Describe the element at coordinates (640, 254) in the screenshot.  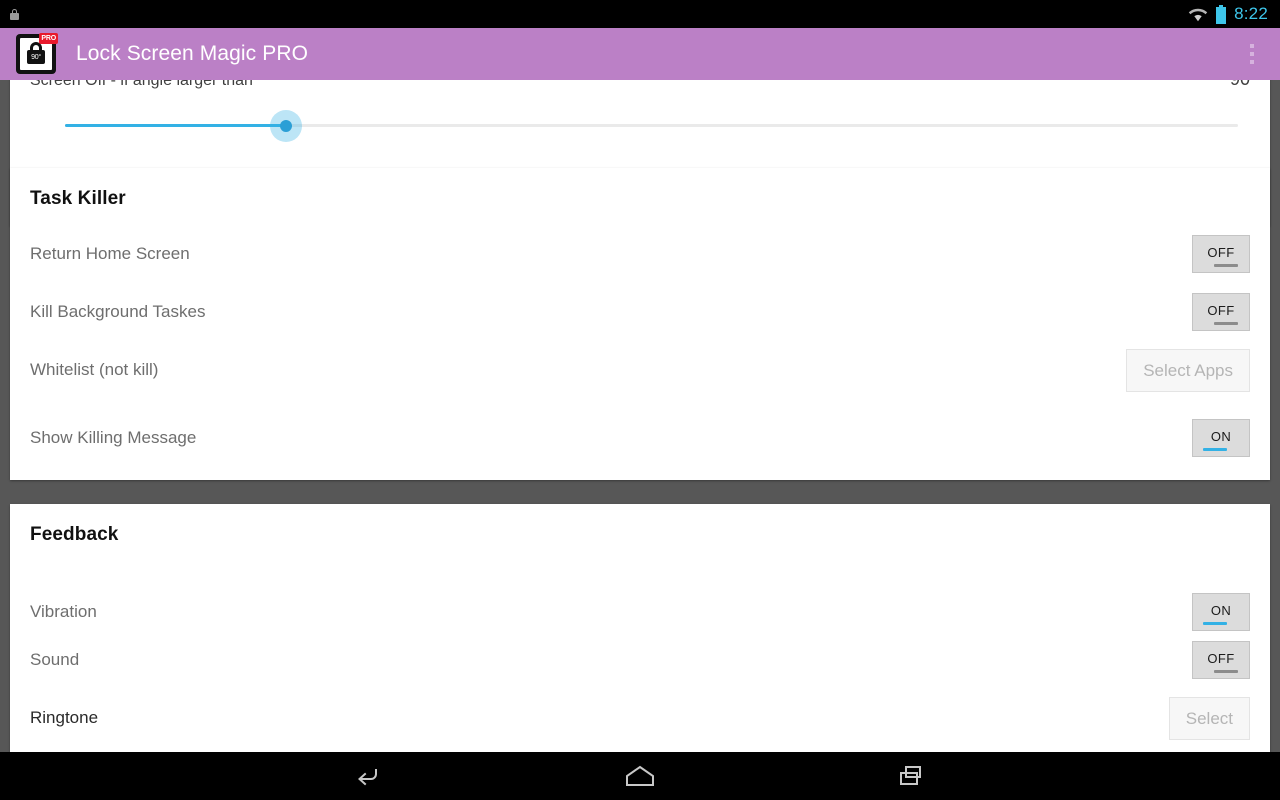
I see `row-return-home-screen: Return Home Screen OFF` at that location.